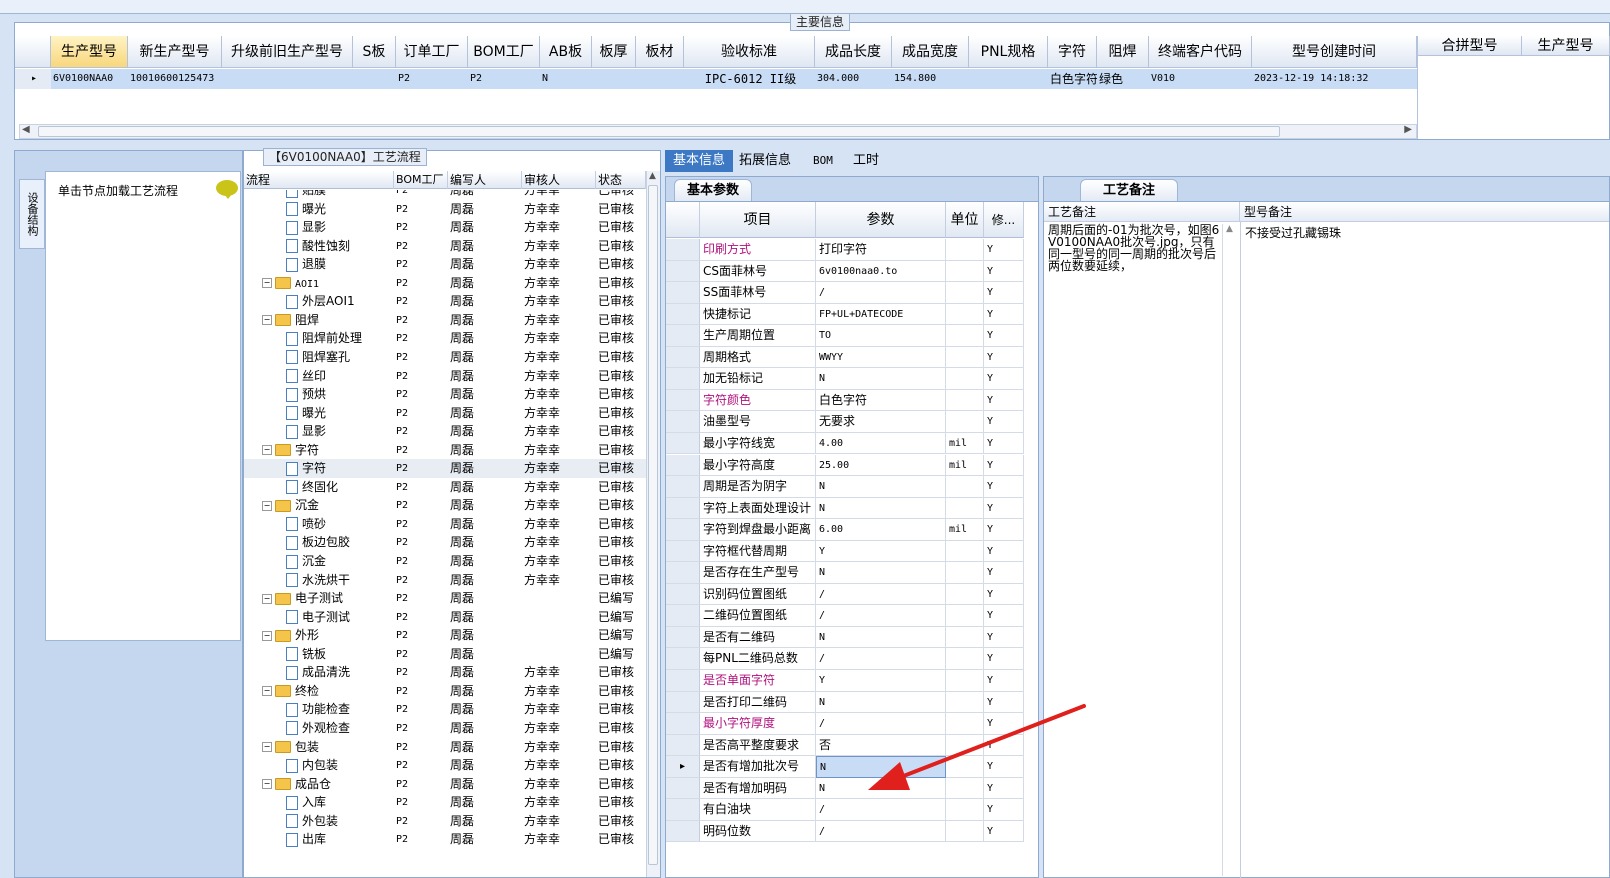  What do you see at coordinates (621, 180) in the screenshot?
I see `tree-col-header: 状态` at bounding box center [621, 180].